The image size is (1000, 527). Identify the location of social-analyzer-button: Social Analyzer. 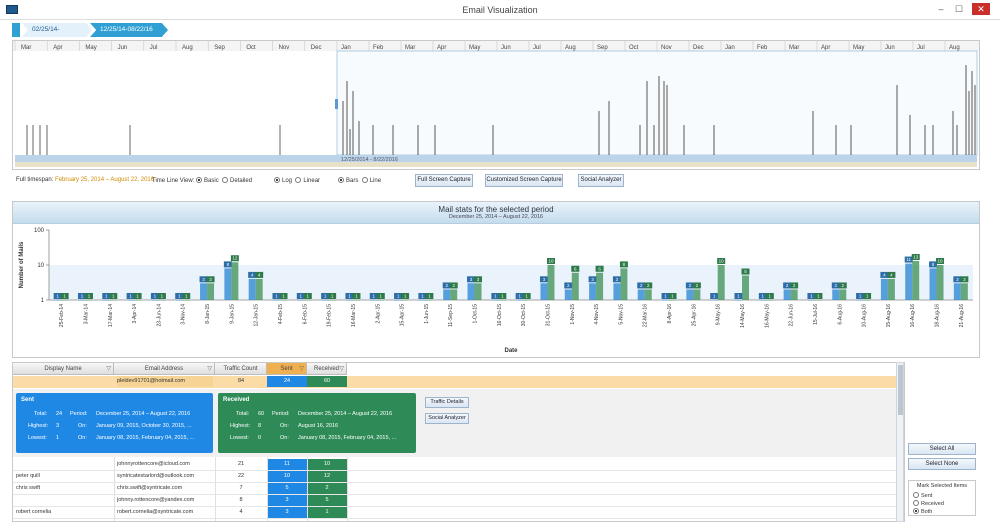
(447, 418).